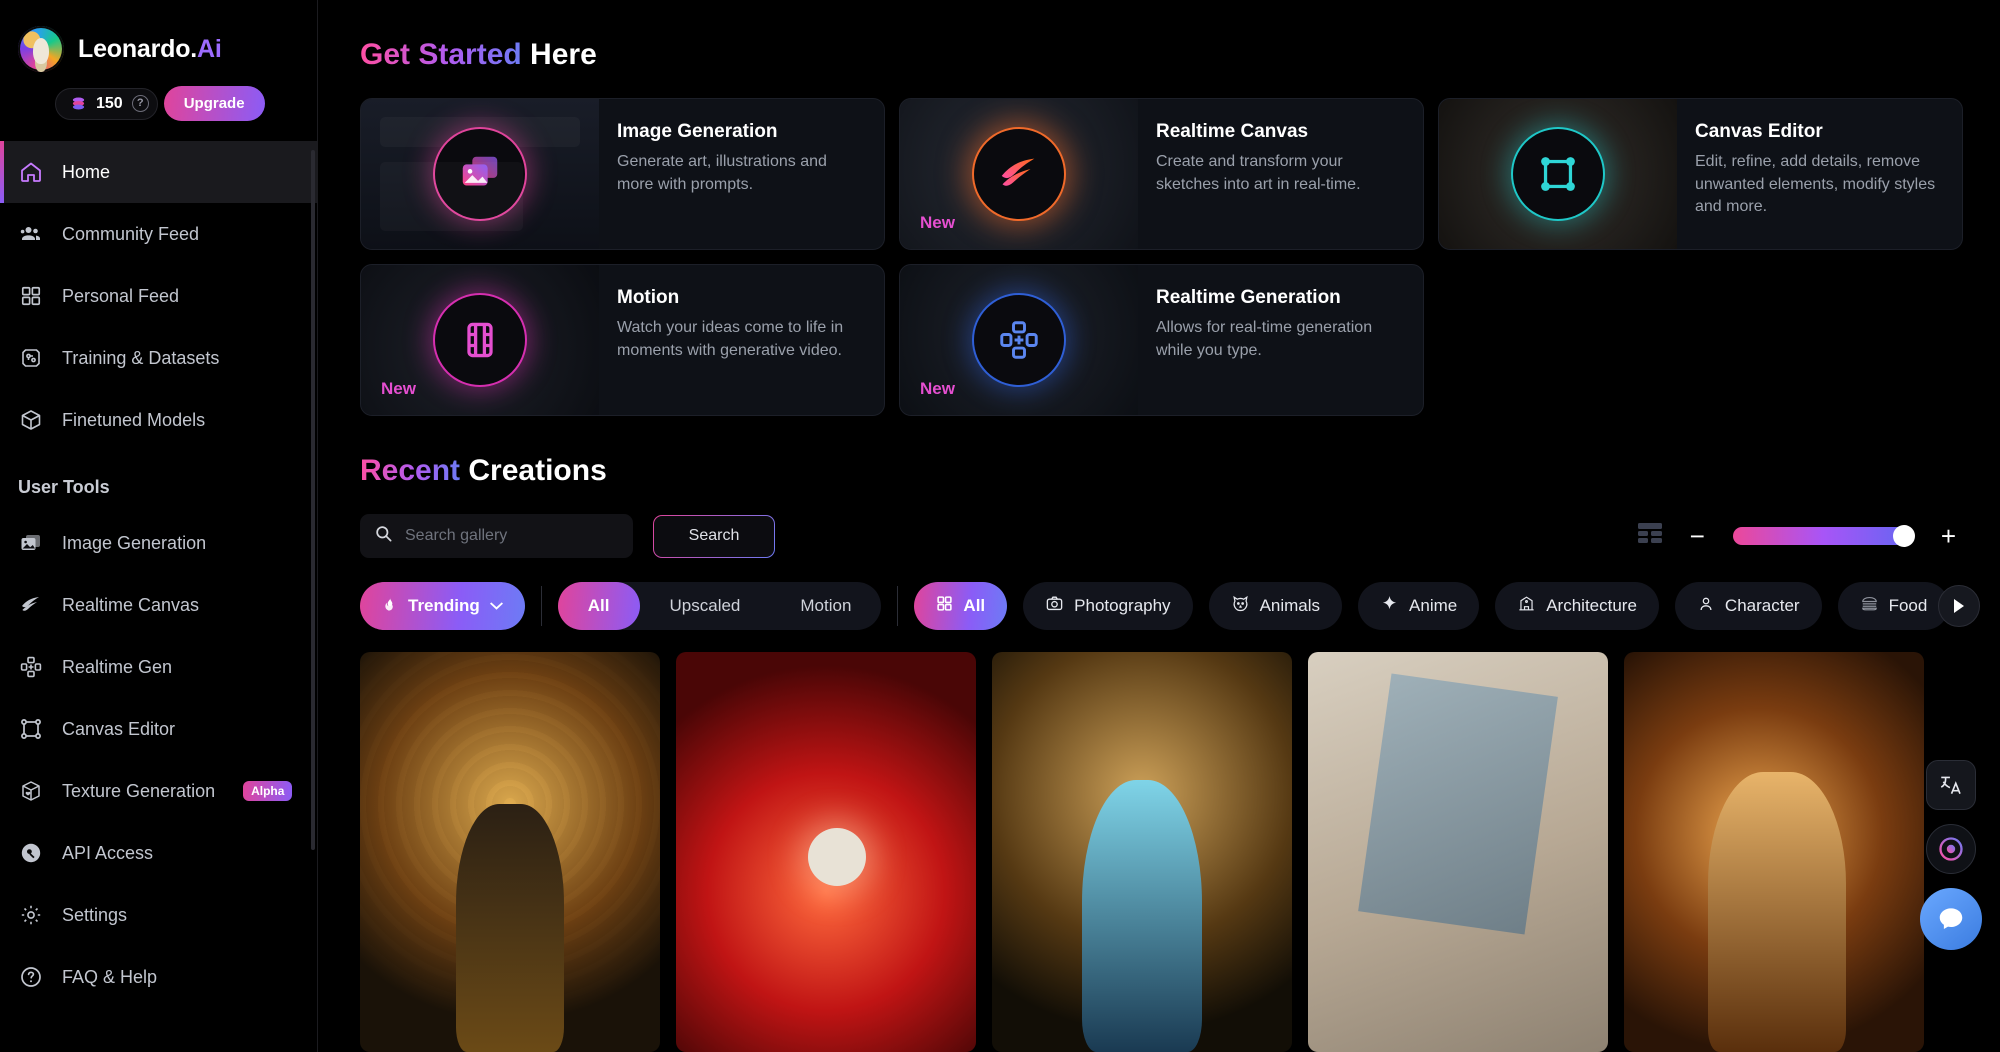 Image resolution: width=2000 pixels, height=1052 pixels. I want to click on card-thumbnail, so click(480, 174).